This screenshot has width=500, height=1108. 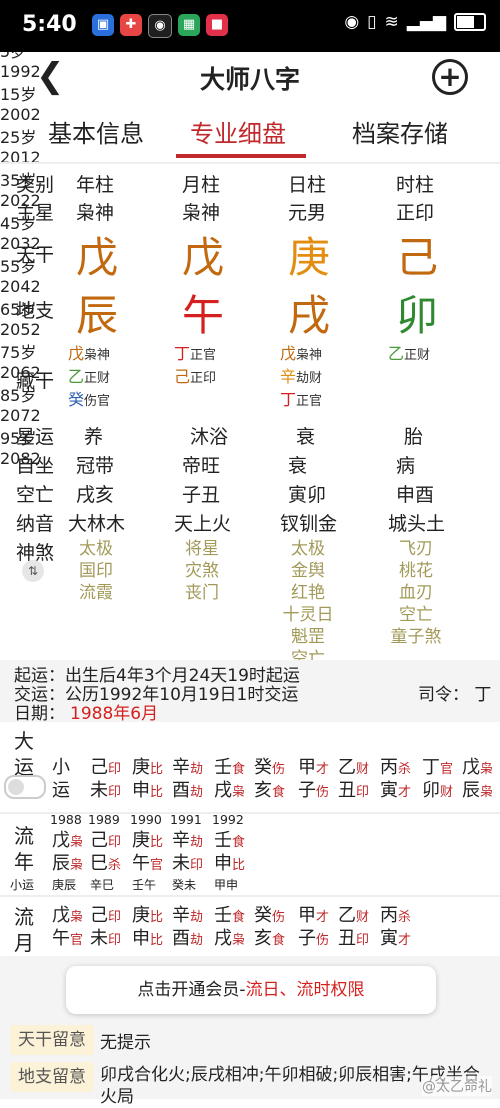 What do you see at coordinates (181, 767) in the screenshot?
I see `gan-char: 辛` at bounding box center [181, 767].